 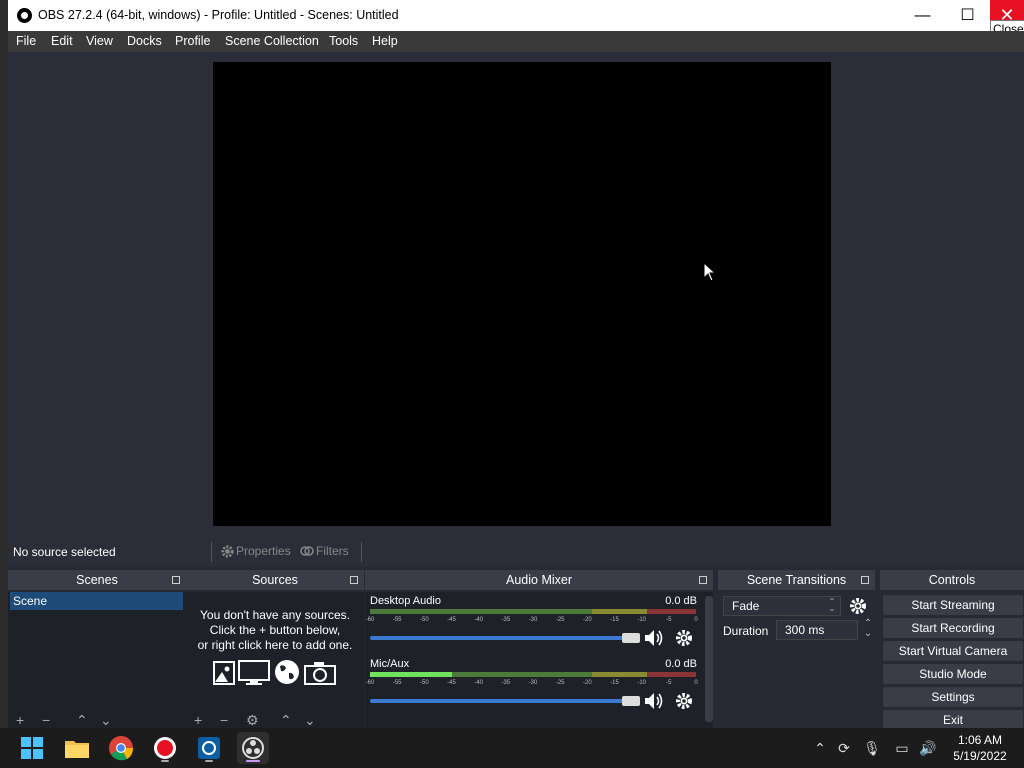 What do you see at coordinates (97, 660) in the screenshot?
I see `scenes-list: Scene` at bounding box center [97, 660].